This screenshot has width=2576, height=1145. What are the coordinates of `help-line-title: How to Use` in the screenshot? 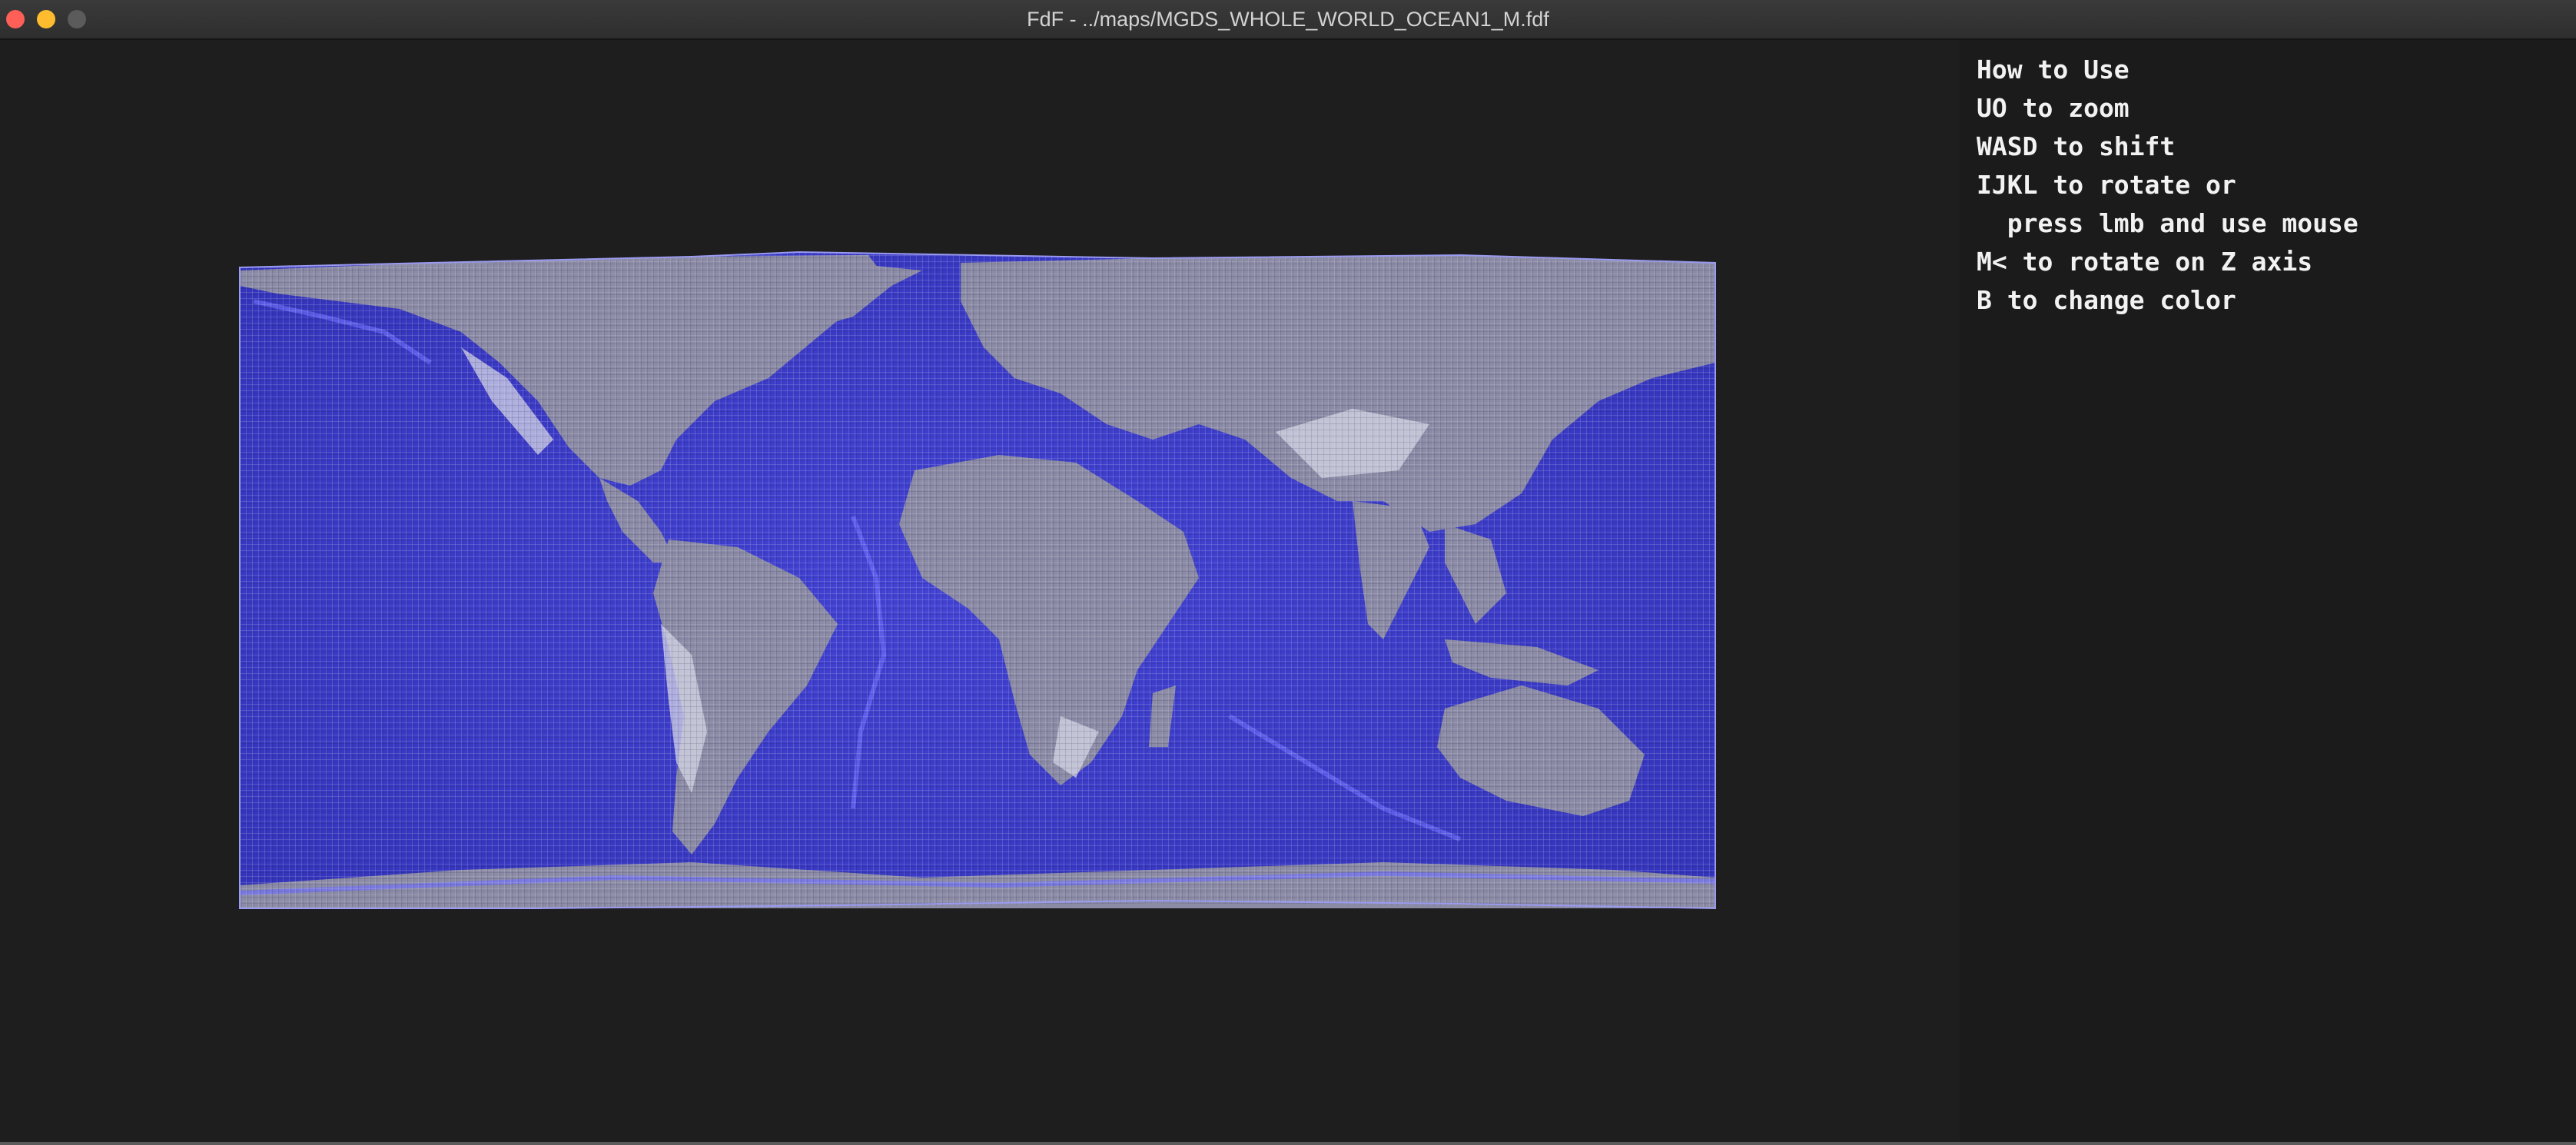 It's located at (2053, 70).